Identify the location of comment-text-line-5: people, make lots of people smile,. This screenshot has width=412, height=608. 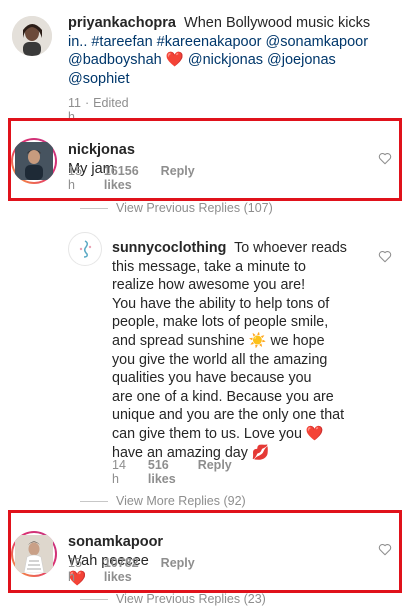
(220, 322).